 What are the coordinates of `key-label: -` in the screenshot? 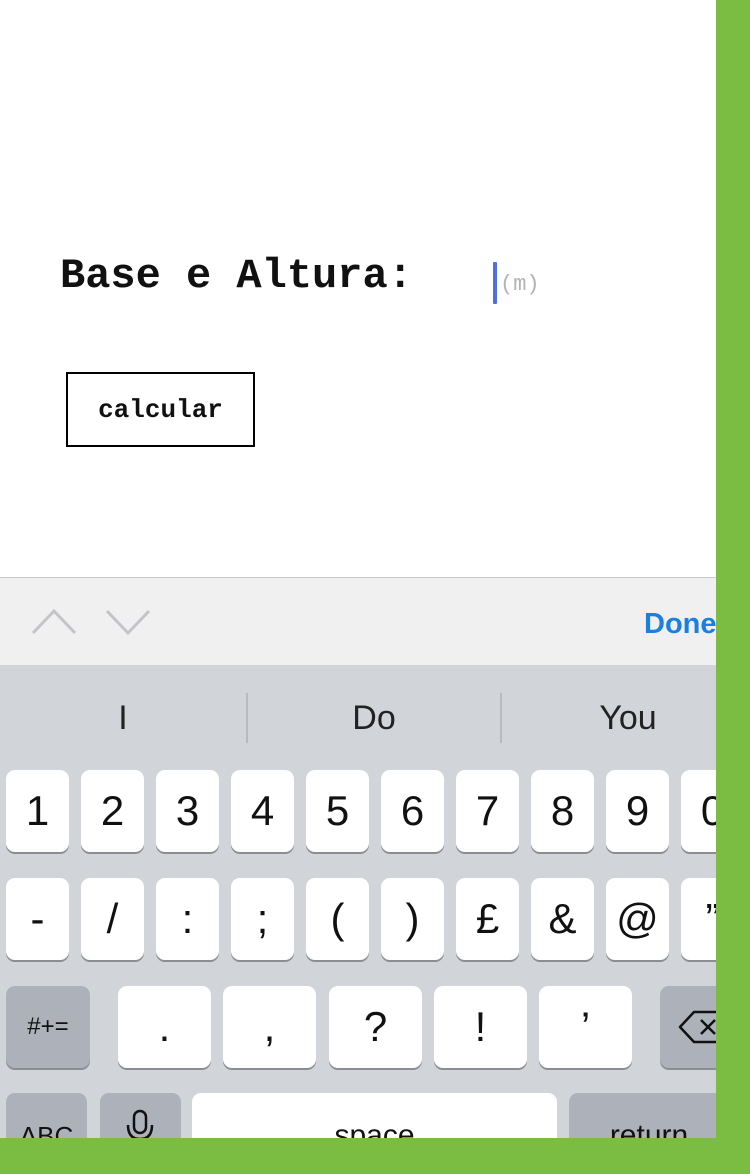 It's located at (37, 918).